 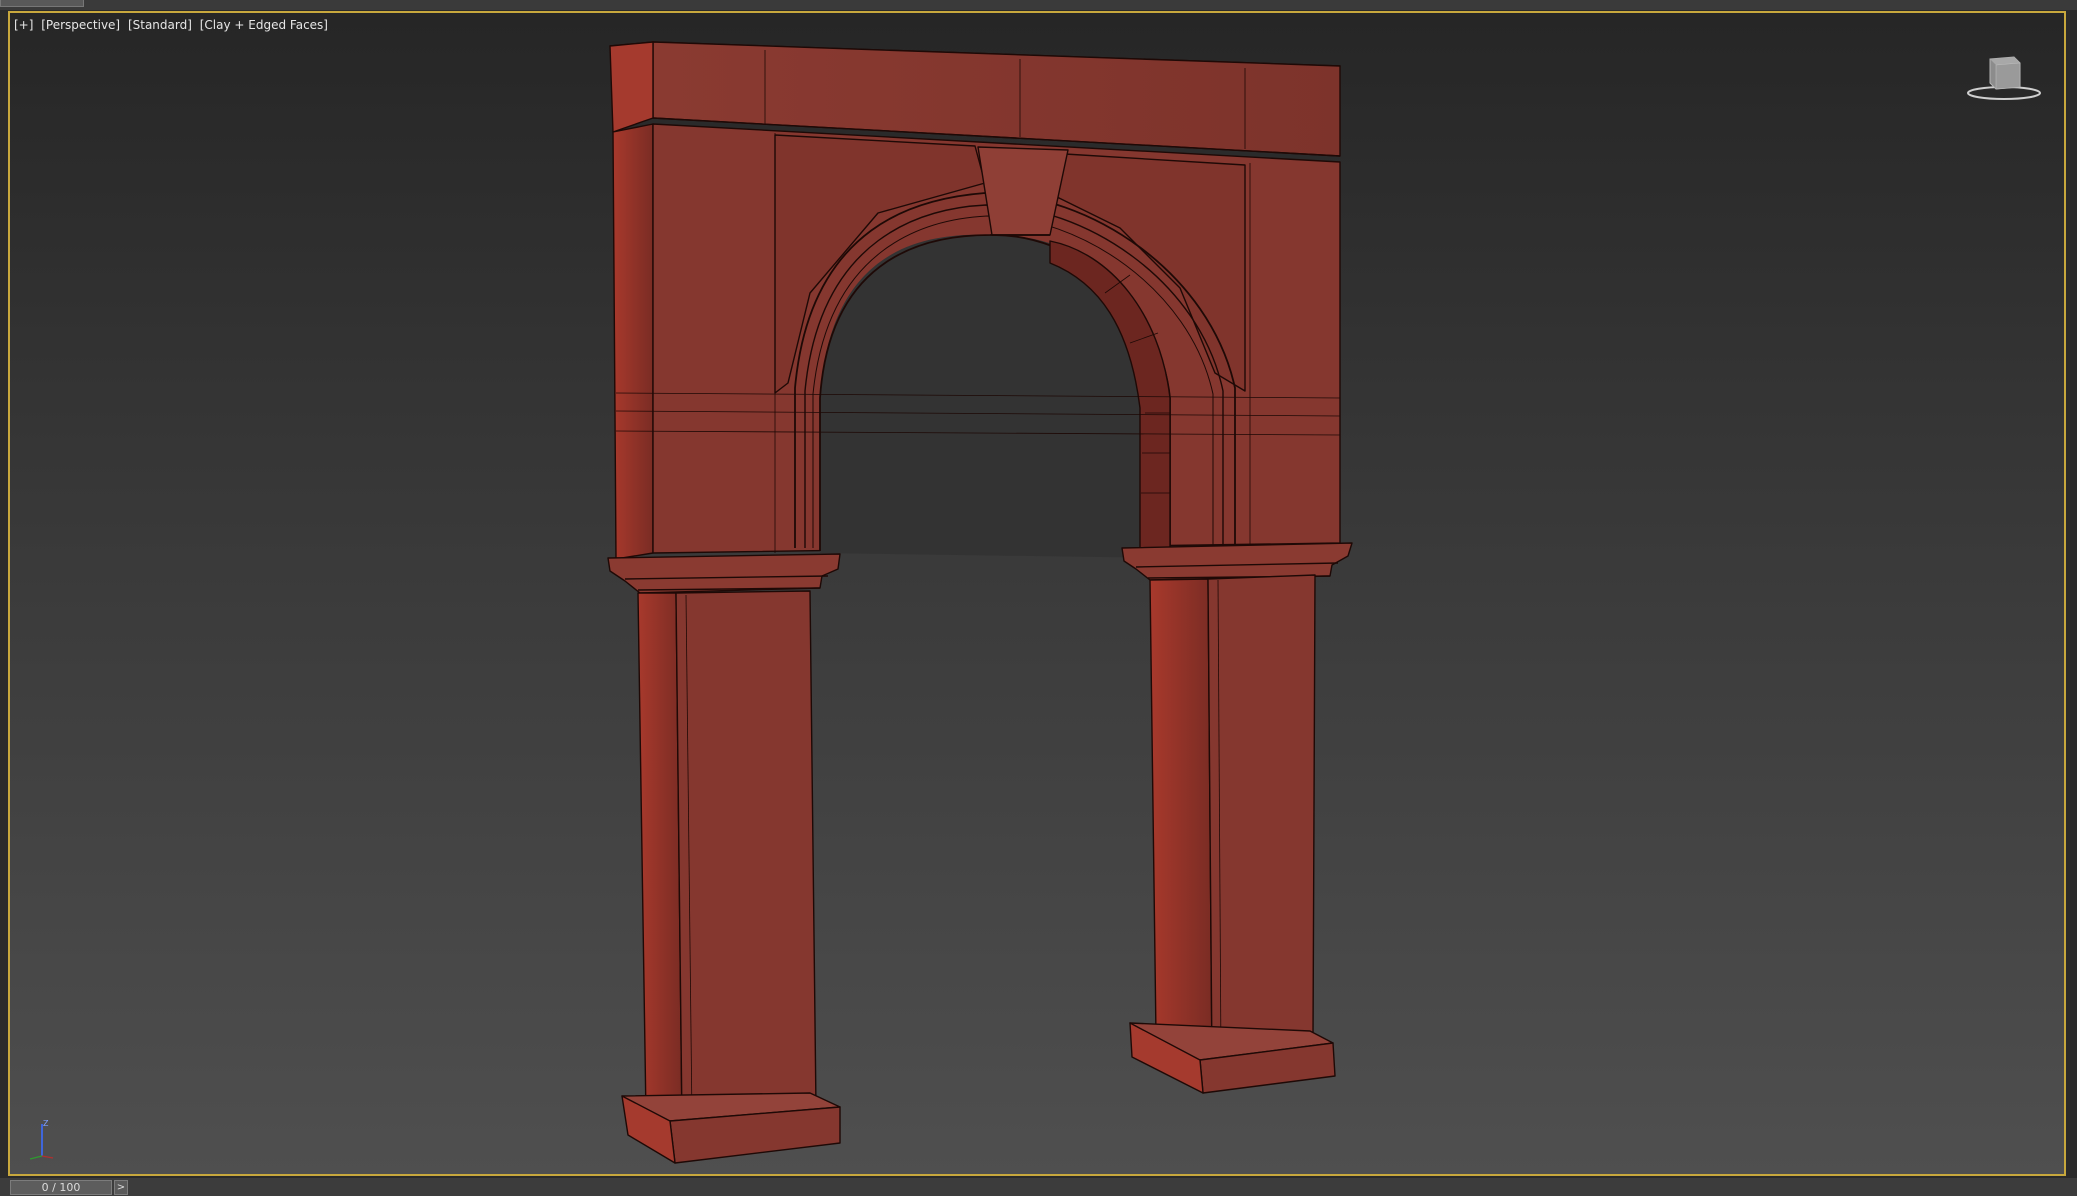 What do you see at coordinates (23, 25) in the screenshot?
I see `viewport-menu-plus: [+]` at bounding box center [23, 25].